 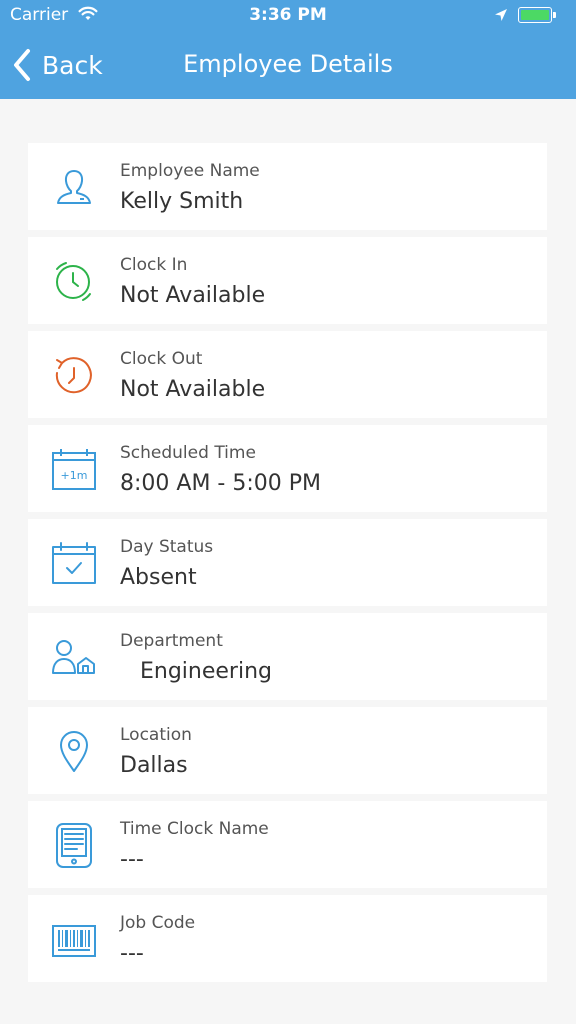 What do you see at coordinates (288, 64) in the screenshot?
I see `page-title: Employee Details` at bounding box center [288, 64].